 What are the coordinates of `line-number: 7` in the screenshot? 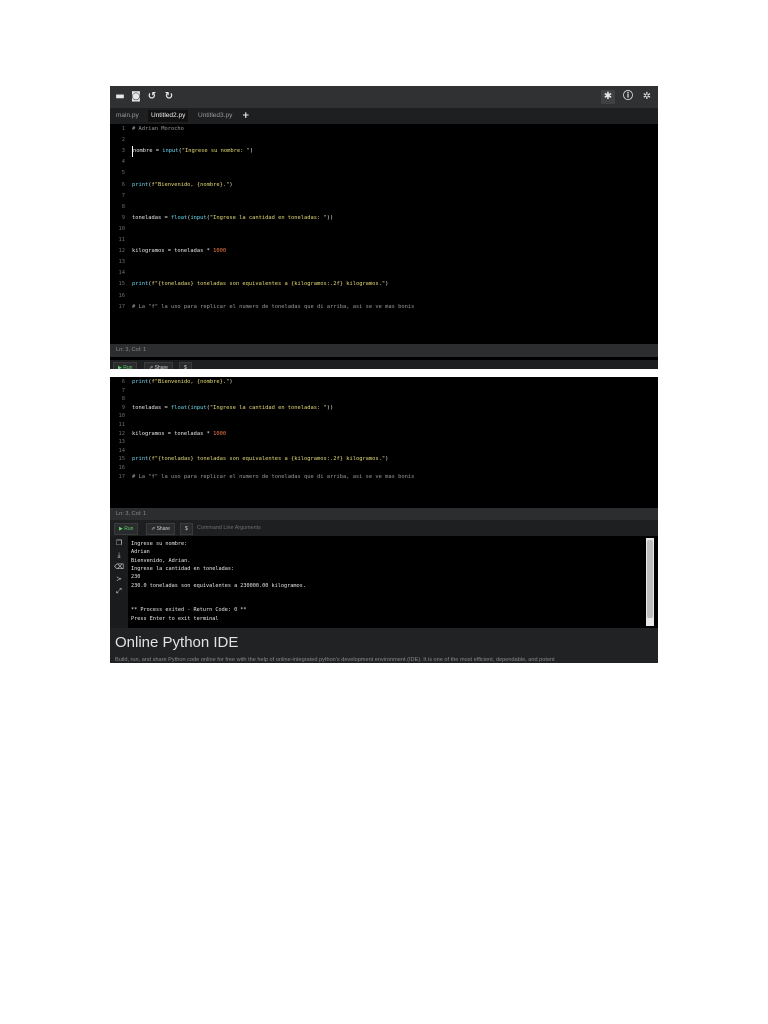 It's located at (123, 195).